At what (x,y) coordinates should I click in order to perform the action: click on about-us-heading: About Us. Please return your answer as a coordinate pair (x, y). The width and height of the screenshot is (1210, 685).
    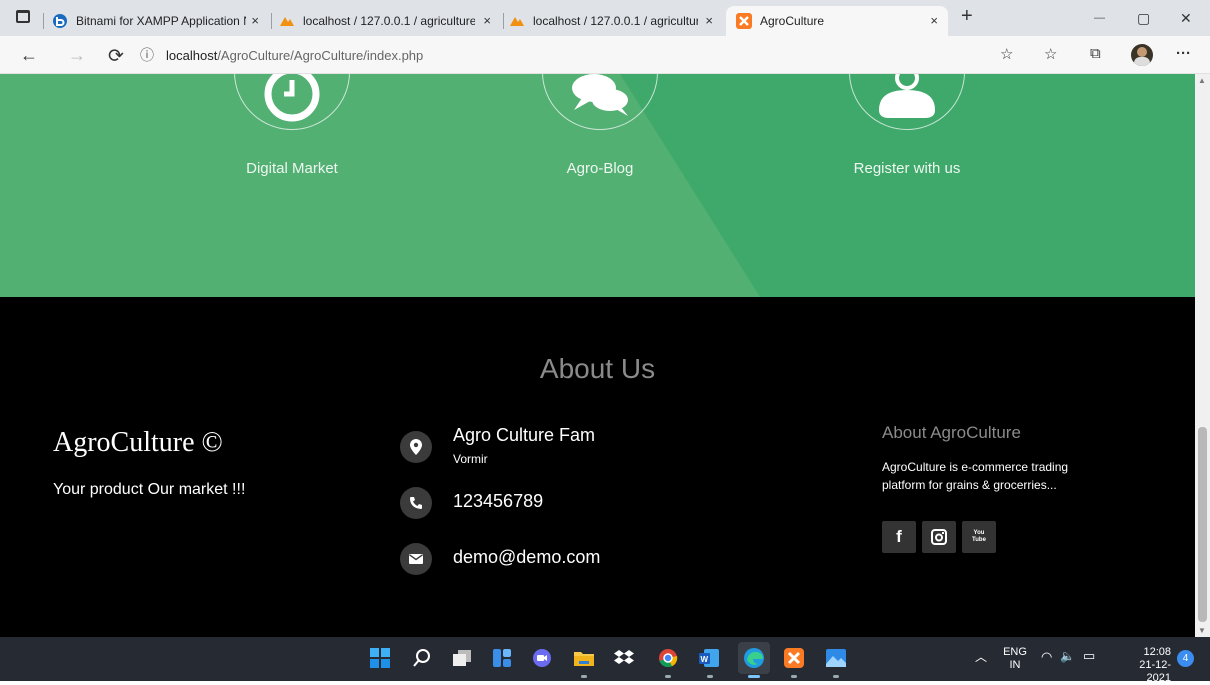
    Looking at the image, I should click on (597, 368).